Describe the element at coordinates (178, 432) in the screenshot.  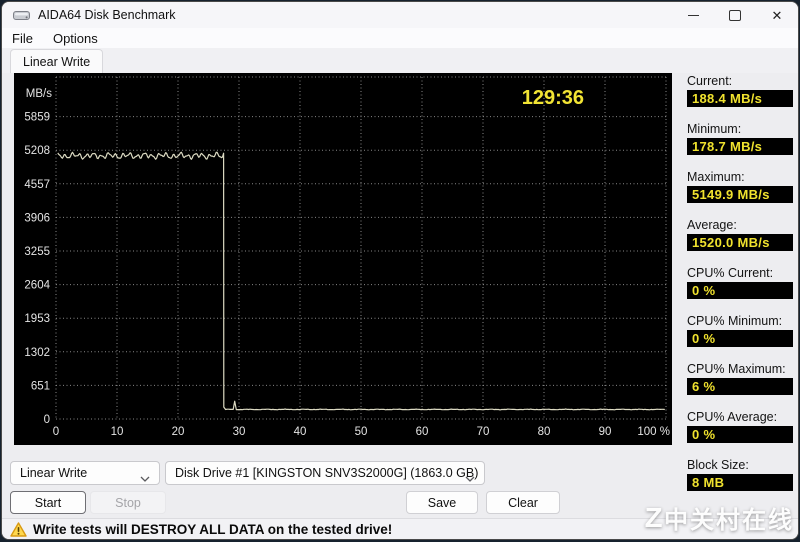
I see `x-tick-label: 20` at that location.